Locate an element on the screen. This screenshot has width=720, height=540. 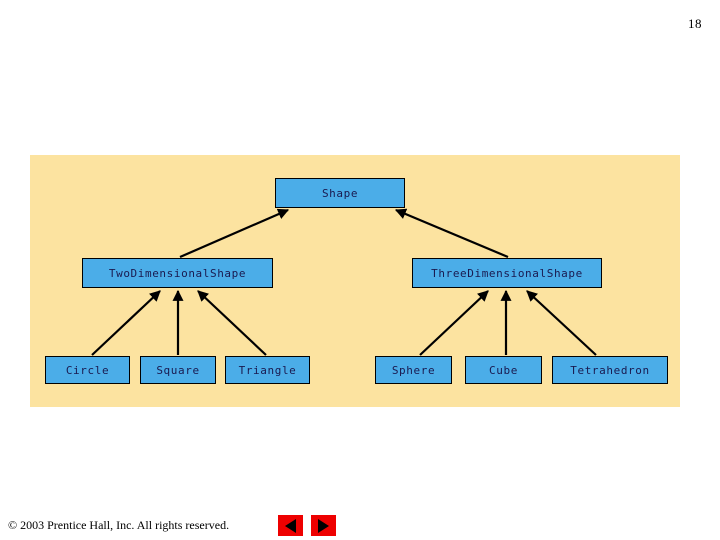
class-box-tetrahedron: Tetrahedron is located at coordinates (610, 370).